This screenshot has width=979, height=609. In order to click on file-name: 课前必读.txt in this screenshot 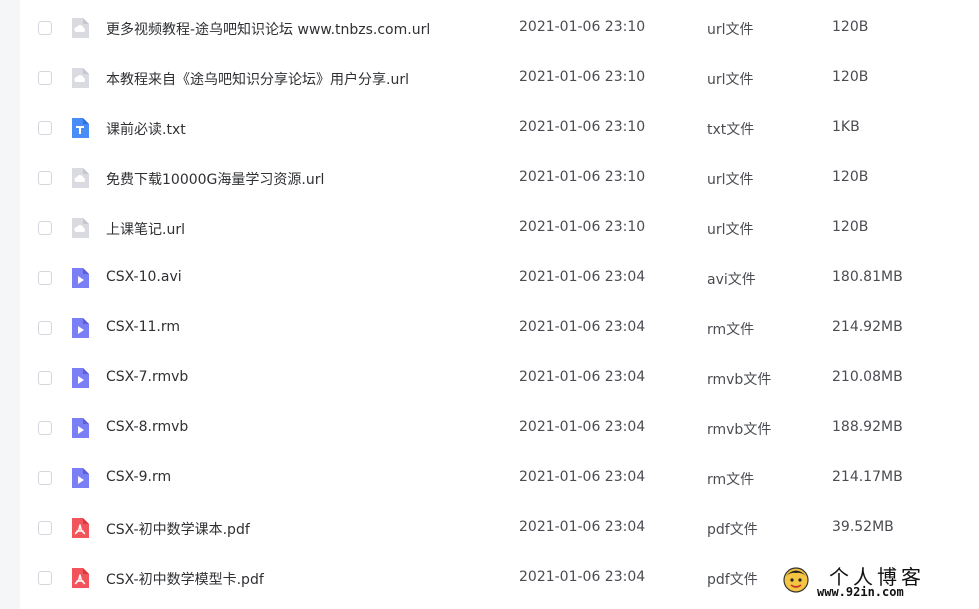, I will do `click(146, 129)`.